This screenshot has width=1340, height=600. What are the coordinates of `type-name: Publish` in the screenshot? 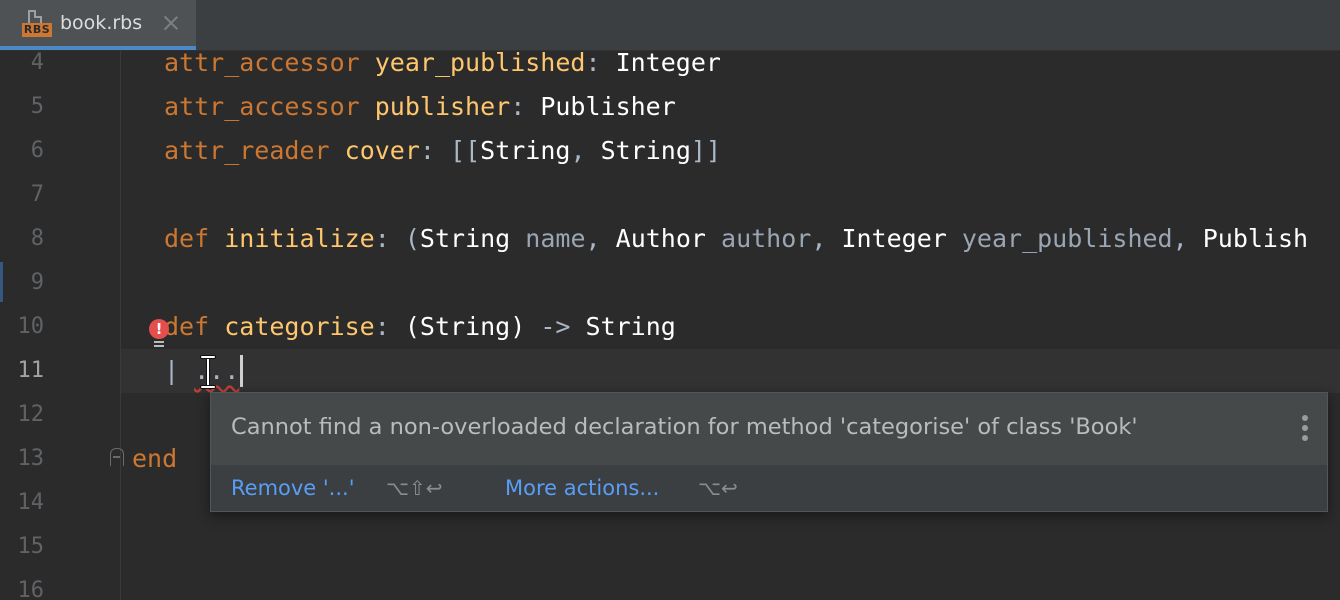 It's located at (1255, 238).